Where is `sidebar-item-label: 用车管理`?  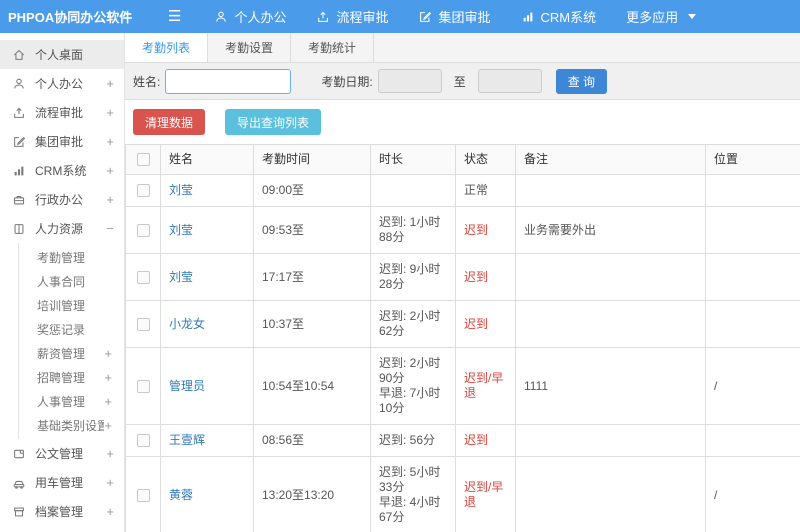
sidebar-item-label: 用车管理 is located at coordinates (59, 483).